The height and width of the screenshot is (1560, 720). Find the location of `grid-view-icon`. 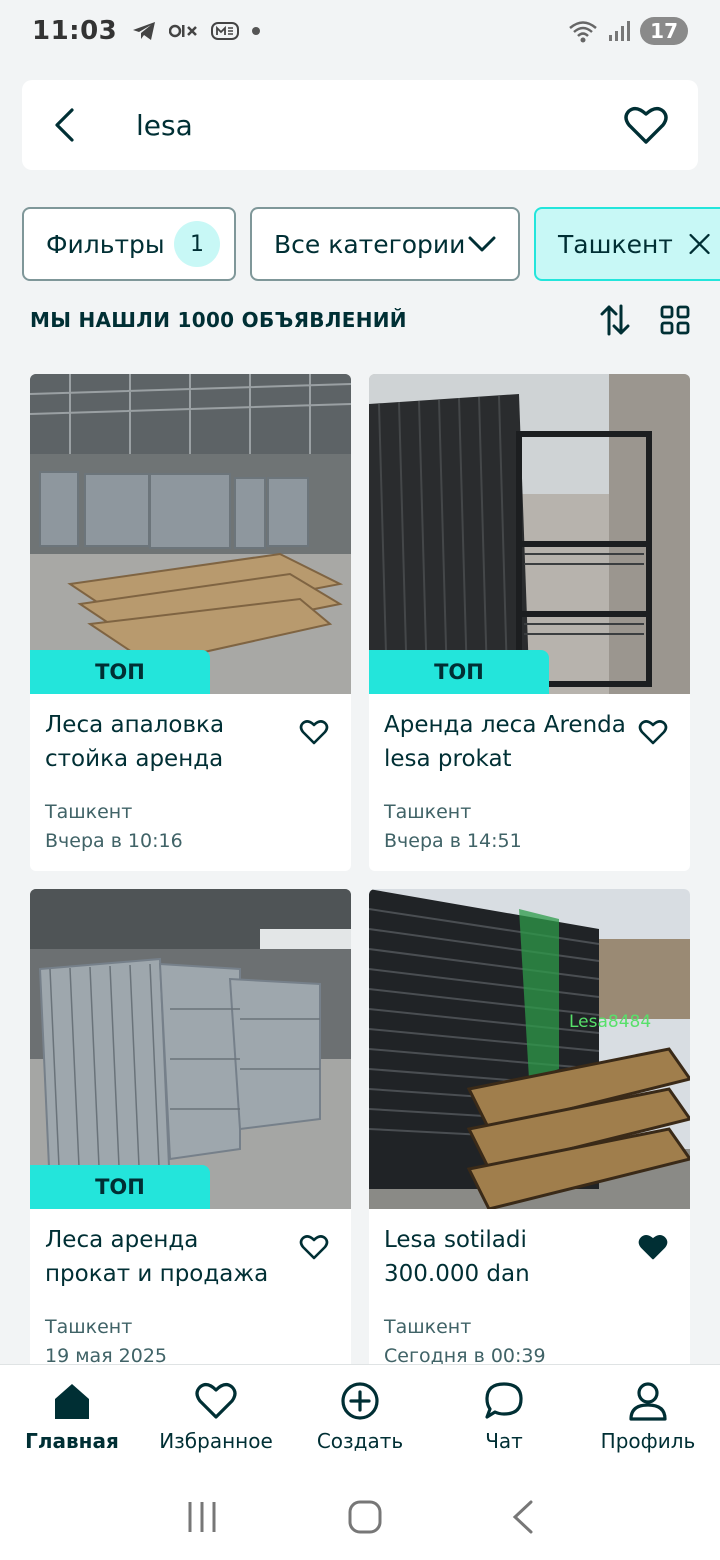

grid-view-icon is located at coordinates (675, 320).